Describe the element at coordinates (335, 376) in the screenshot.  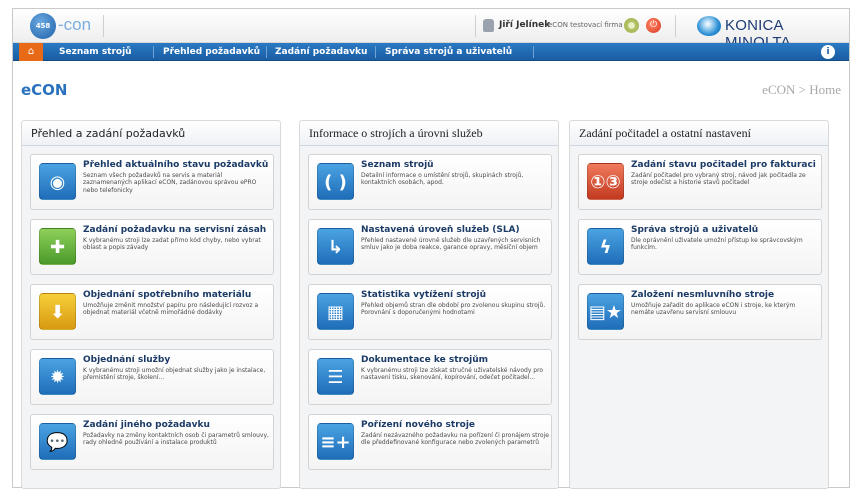
I see `books-icon: ☰` at that location.